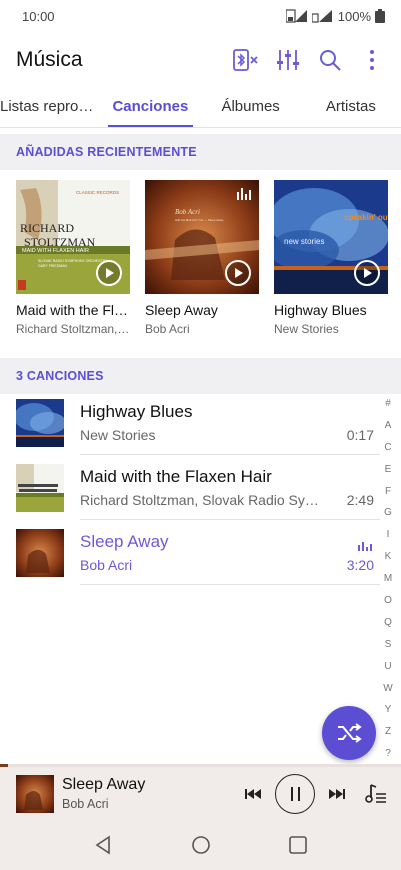 The width and height of the screenshot is (401, 870). I want to click on more-options-button, so click(372, 60).